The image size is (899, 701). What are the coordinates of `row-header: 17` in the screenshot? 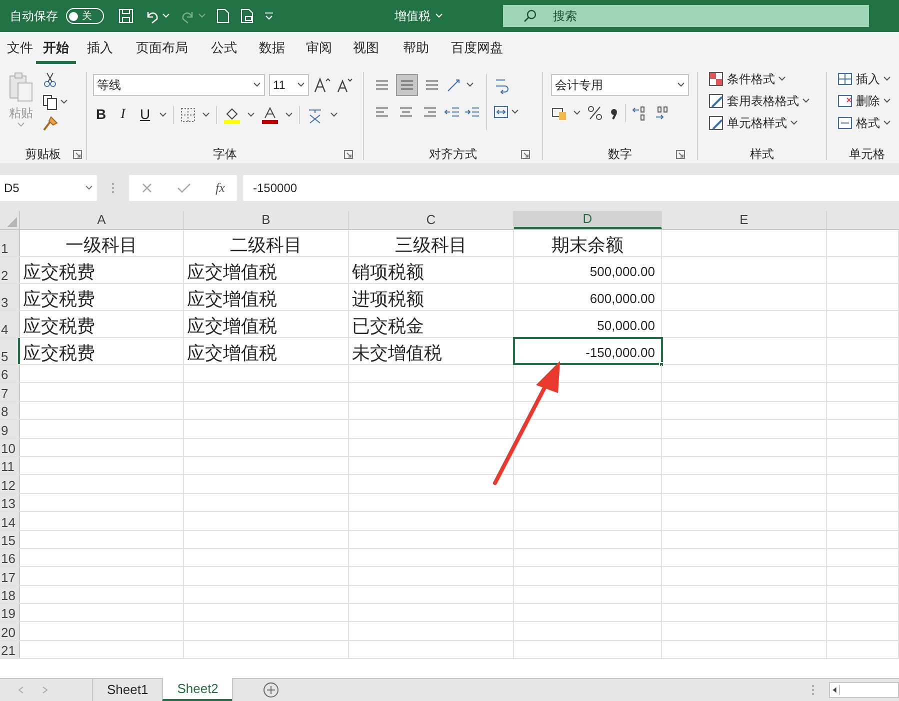 It's located at (10, 576).